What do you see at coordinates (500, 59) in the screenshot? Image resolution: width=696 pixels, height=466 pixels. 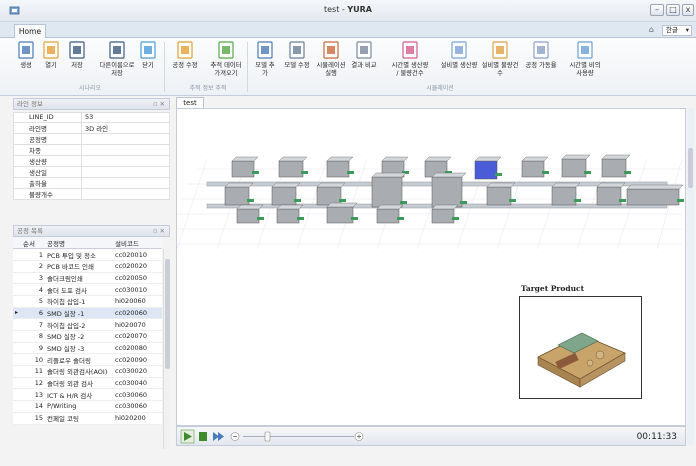 I see `ribbon-button-bar-chart-2: 설비별 불량건수` at bounding box center [500, 59].